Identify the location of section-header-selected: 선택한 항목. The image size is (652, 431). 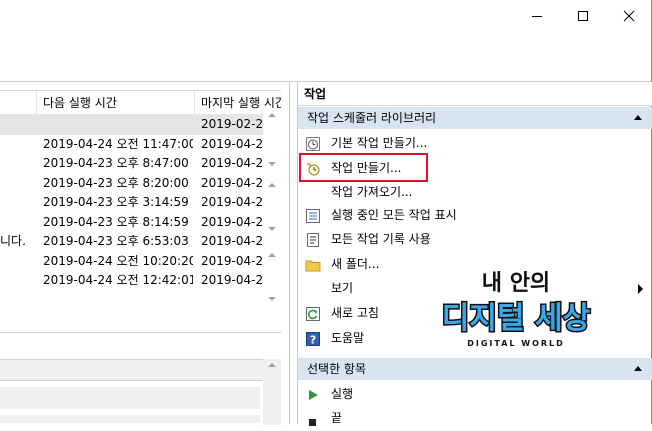
(475, 369).